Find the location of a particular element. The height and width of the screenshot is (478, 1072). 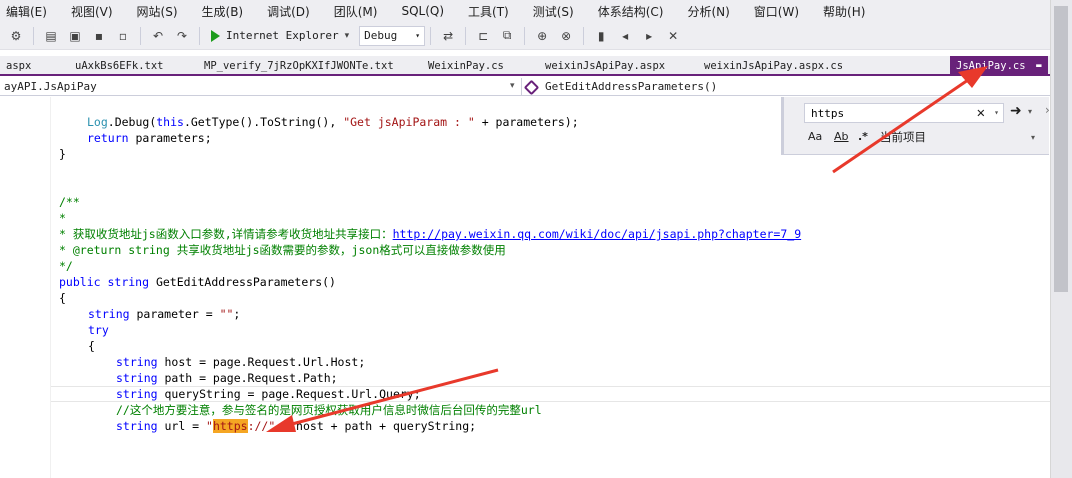

menu-debug: 调试(D) is located at coordinates (288, 11).